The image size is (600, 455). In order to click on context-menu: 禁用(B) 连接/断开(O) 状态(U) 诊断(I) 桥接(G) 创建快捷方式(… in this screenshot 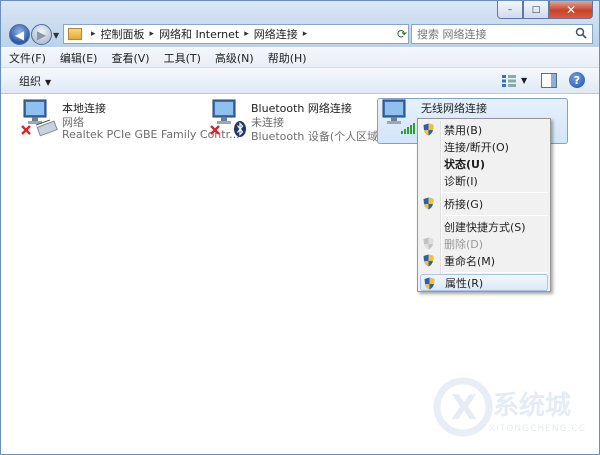, I will do `click(484, 205)`.